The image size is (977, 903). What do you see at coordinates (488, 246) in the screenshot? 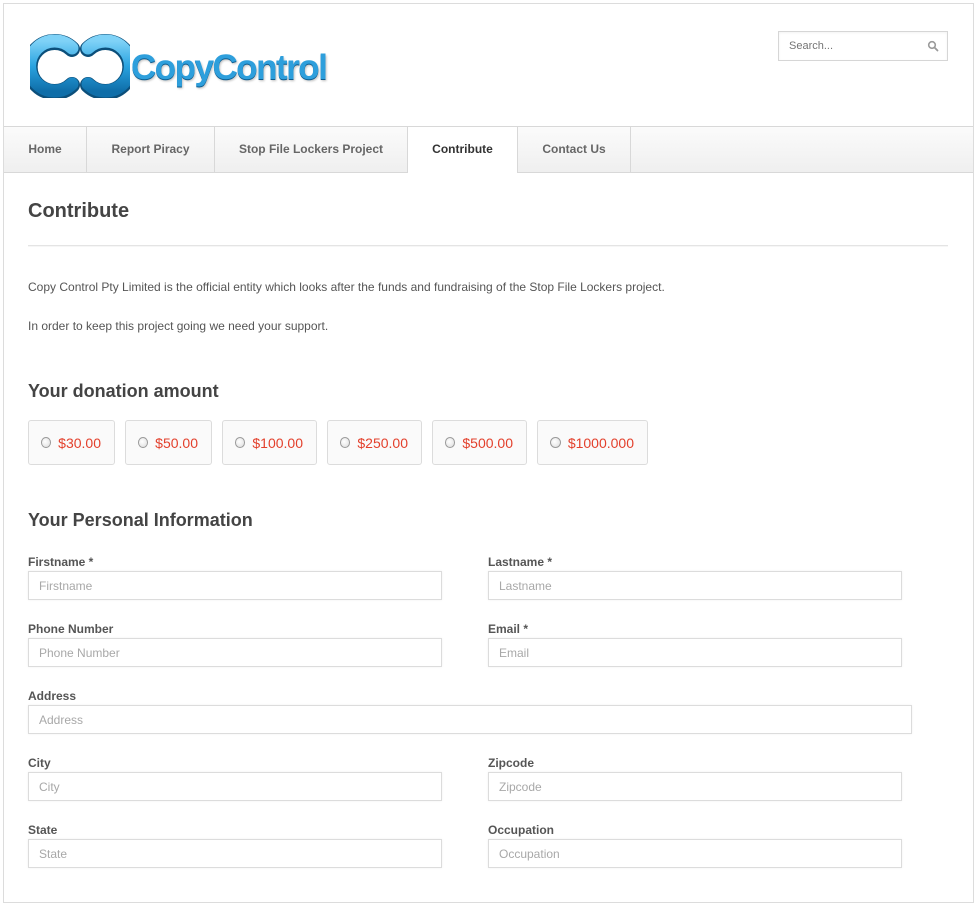
I see `title-divider` at bounding box center [488, 246].